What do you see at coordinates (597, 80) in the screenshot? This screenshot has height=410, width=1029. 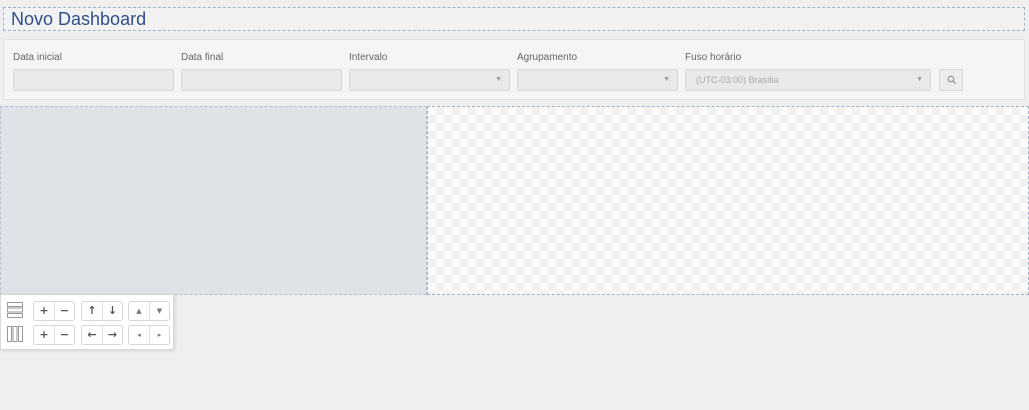 I see `grouping-select: ▼` at bounding box center [597, 80].